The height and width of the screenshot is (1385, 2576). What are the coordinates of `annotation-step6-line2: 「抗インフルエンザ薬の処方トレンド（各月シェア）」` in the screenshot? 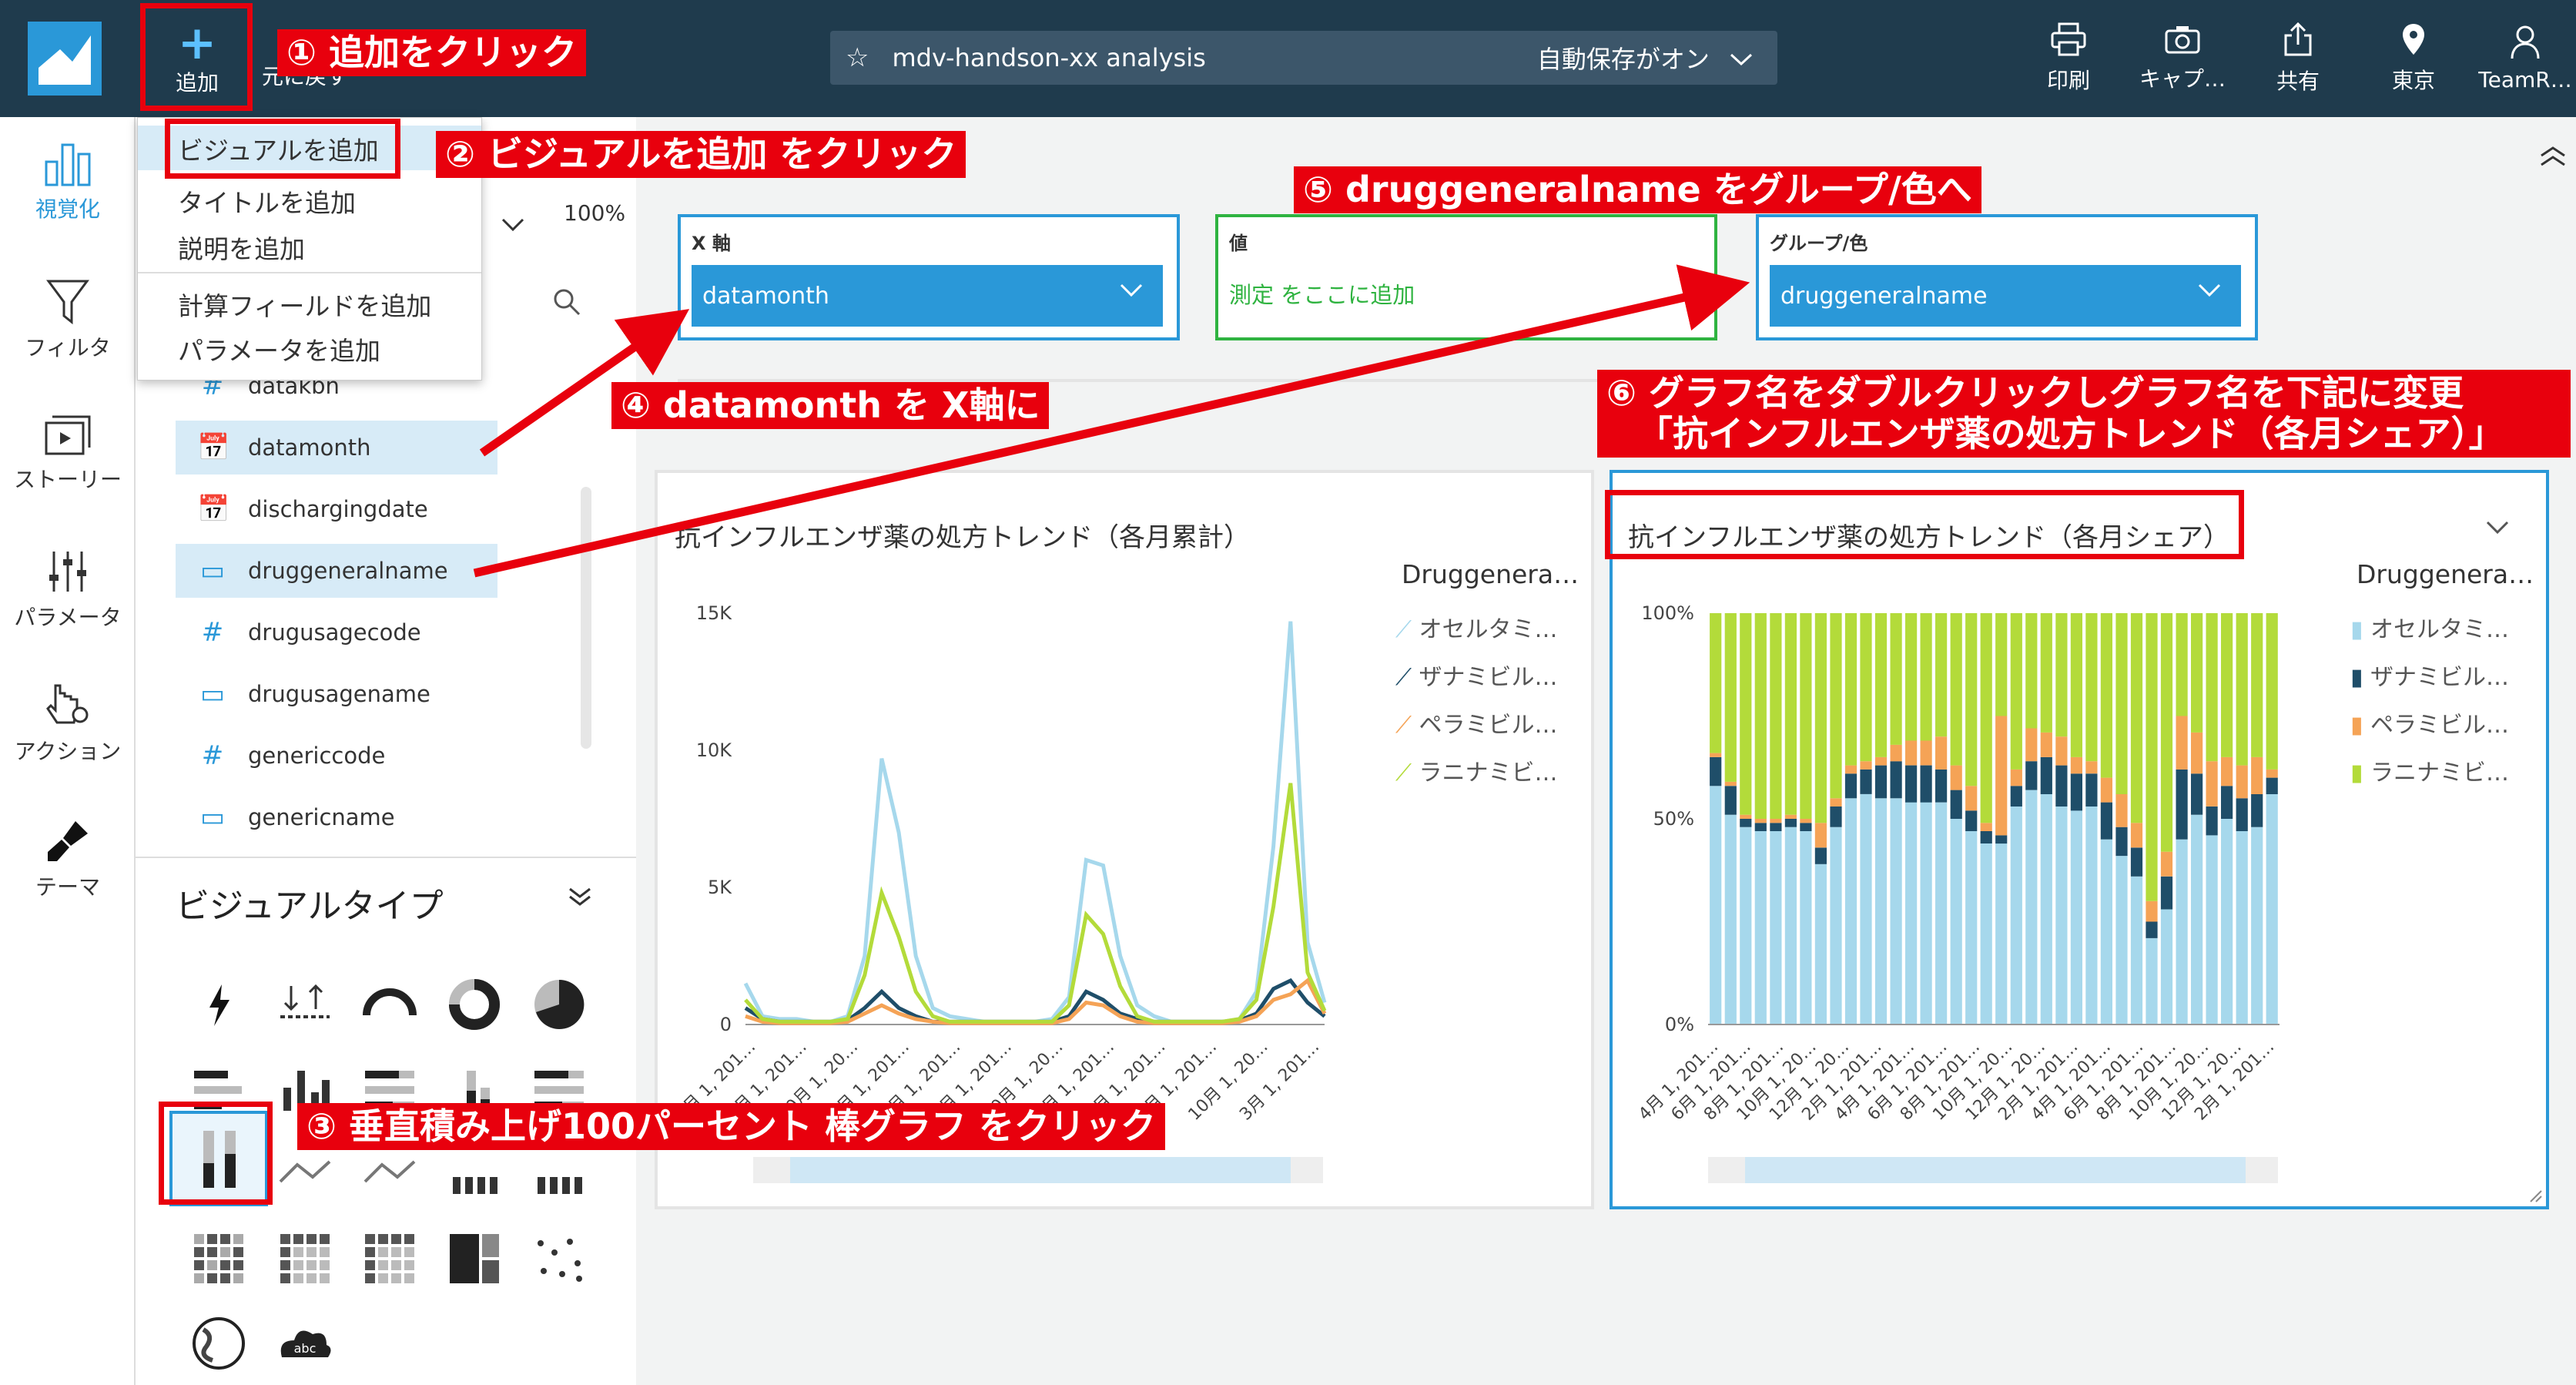 It's located at (2071, 433).